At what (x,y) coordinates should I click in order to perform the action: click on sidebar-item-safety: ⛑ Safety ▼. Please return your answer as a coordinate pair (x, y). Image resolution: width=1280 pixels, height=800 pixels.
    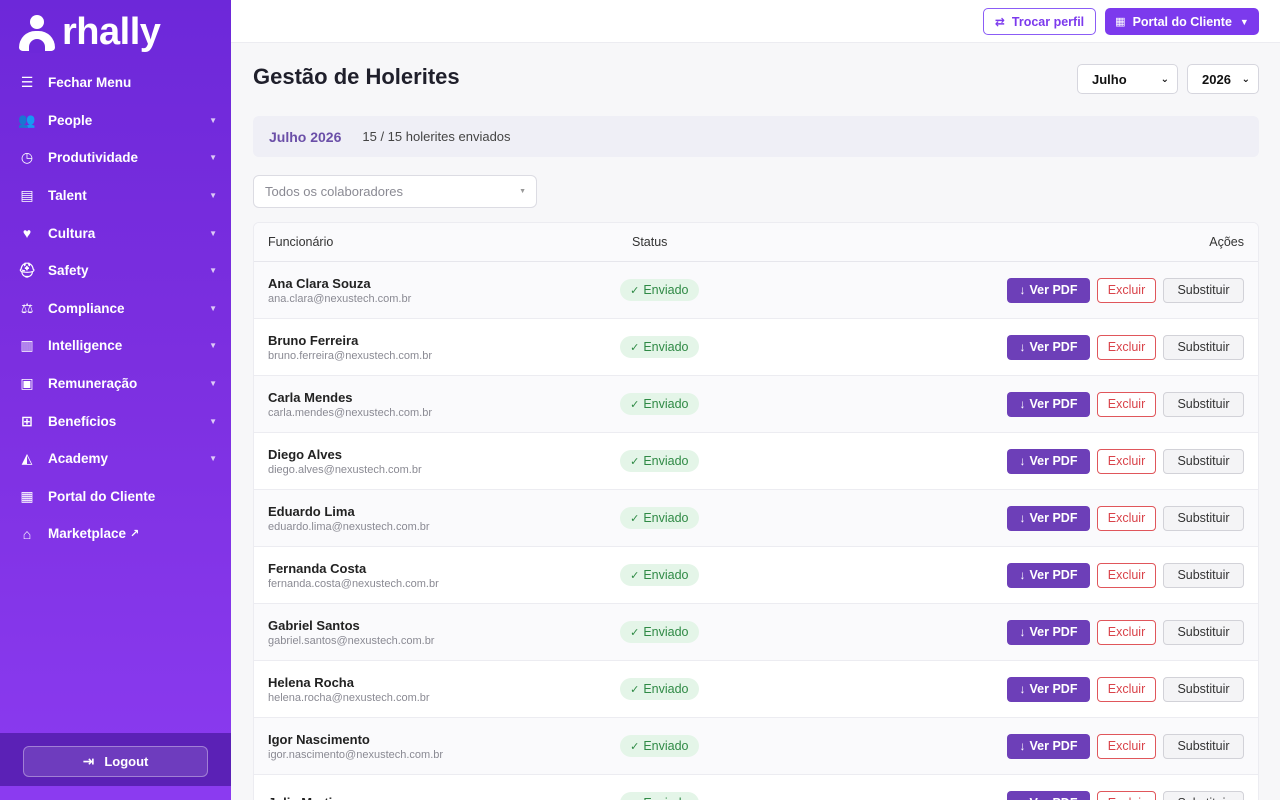
    Looking at the image, I should click on (115, 271).